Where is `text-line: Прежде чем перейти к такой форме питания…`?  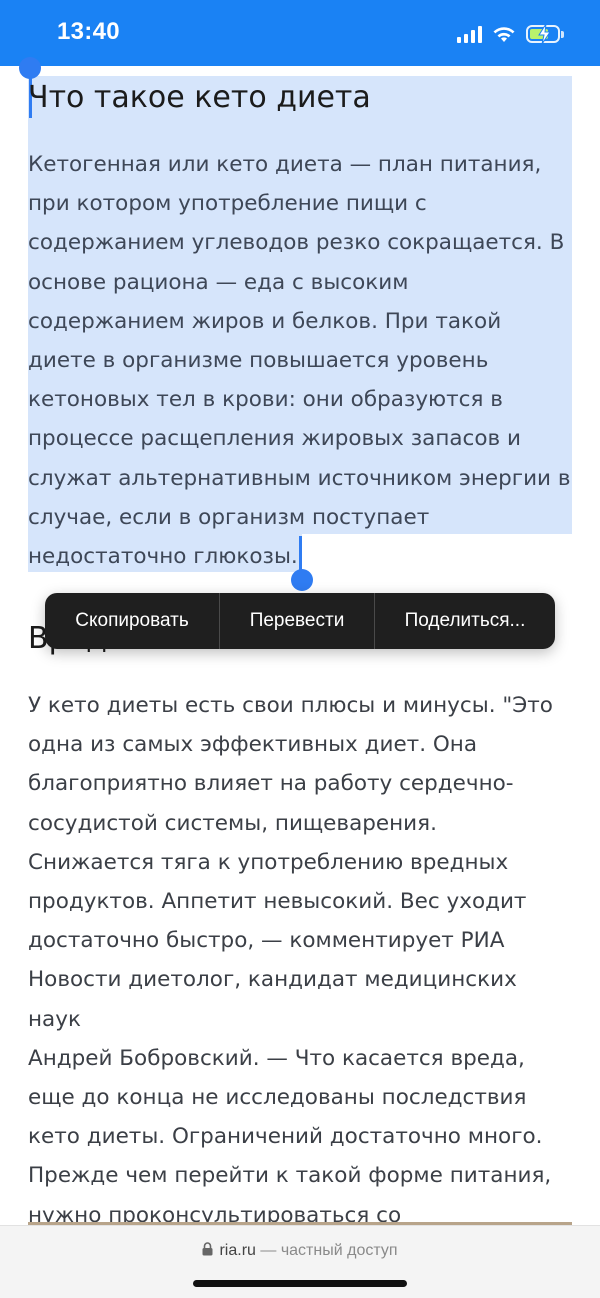
text-line: Прежде чем перейти к такой форме питания… is located at coordinates (290, 1176).